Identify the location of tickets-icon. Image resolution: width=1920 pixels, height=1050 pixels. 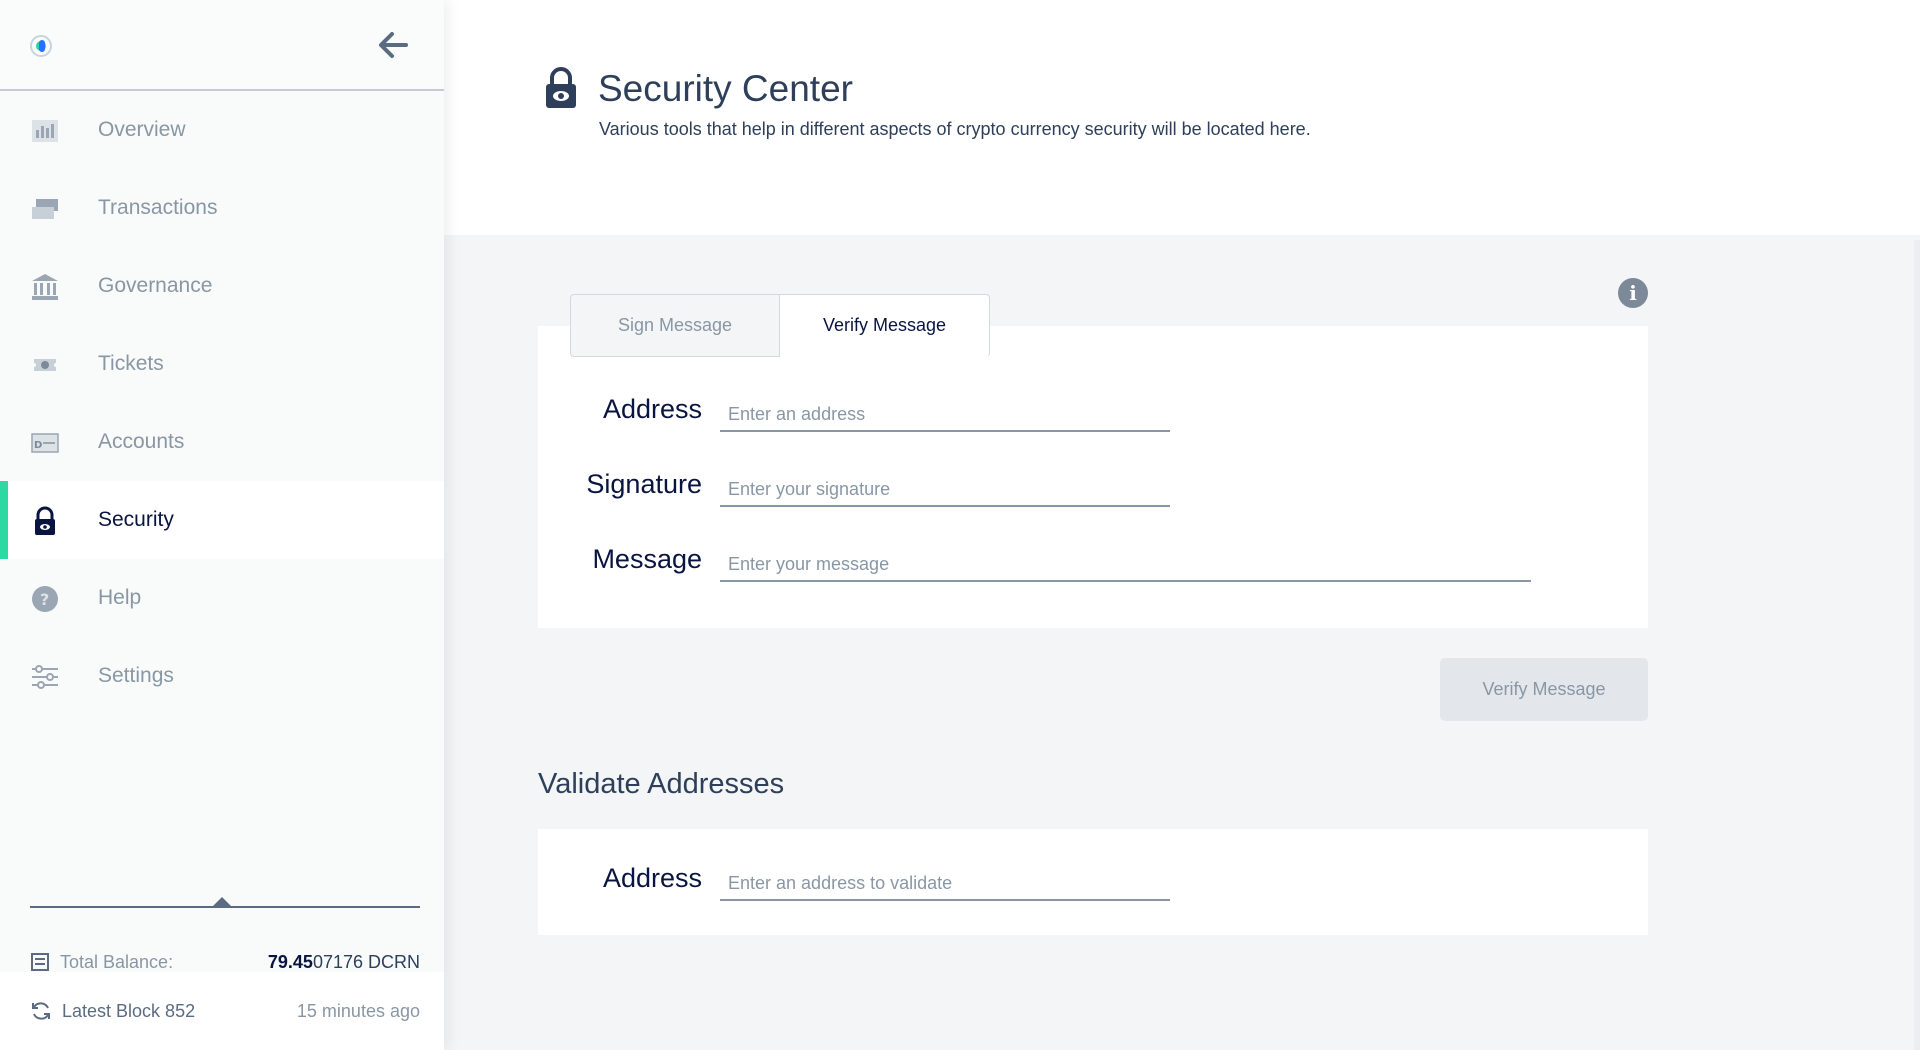
(45, 365).